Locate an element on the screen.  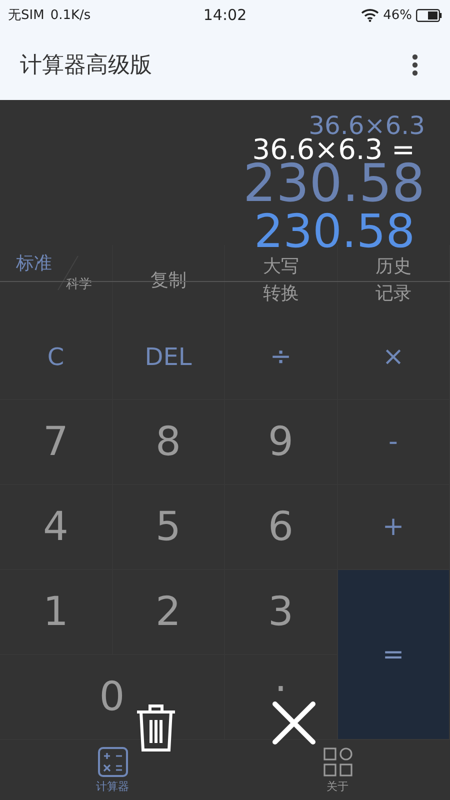
calculator-key: = is located at coordinates (394, 655).